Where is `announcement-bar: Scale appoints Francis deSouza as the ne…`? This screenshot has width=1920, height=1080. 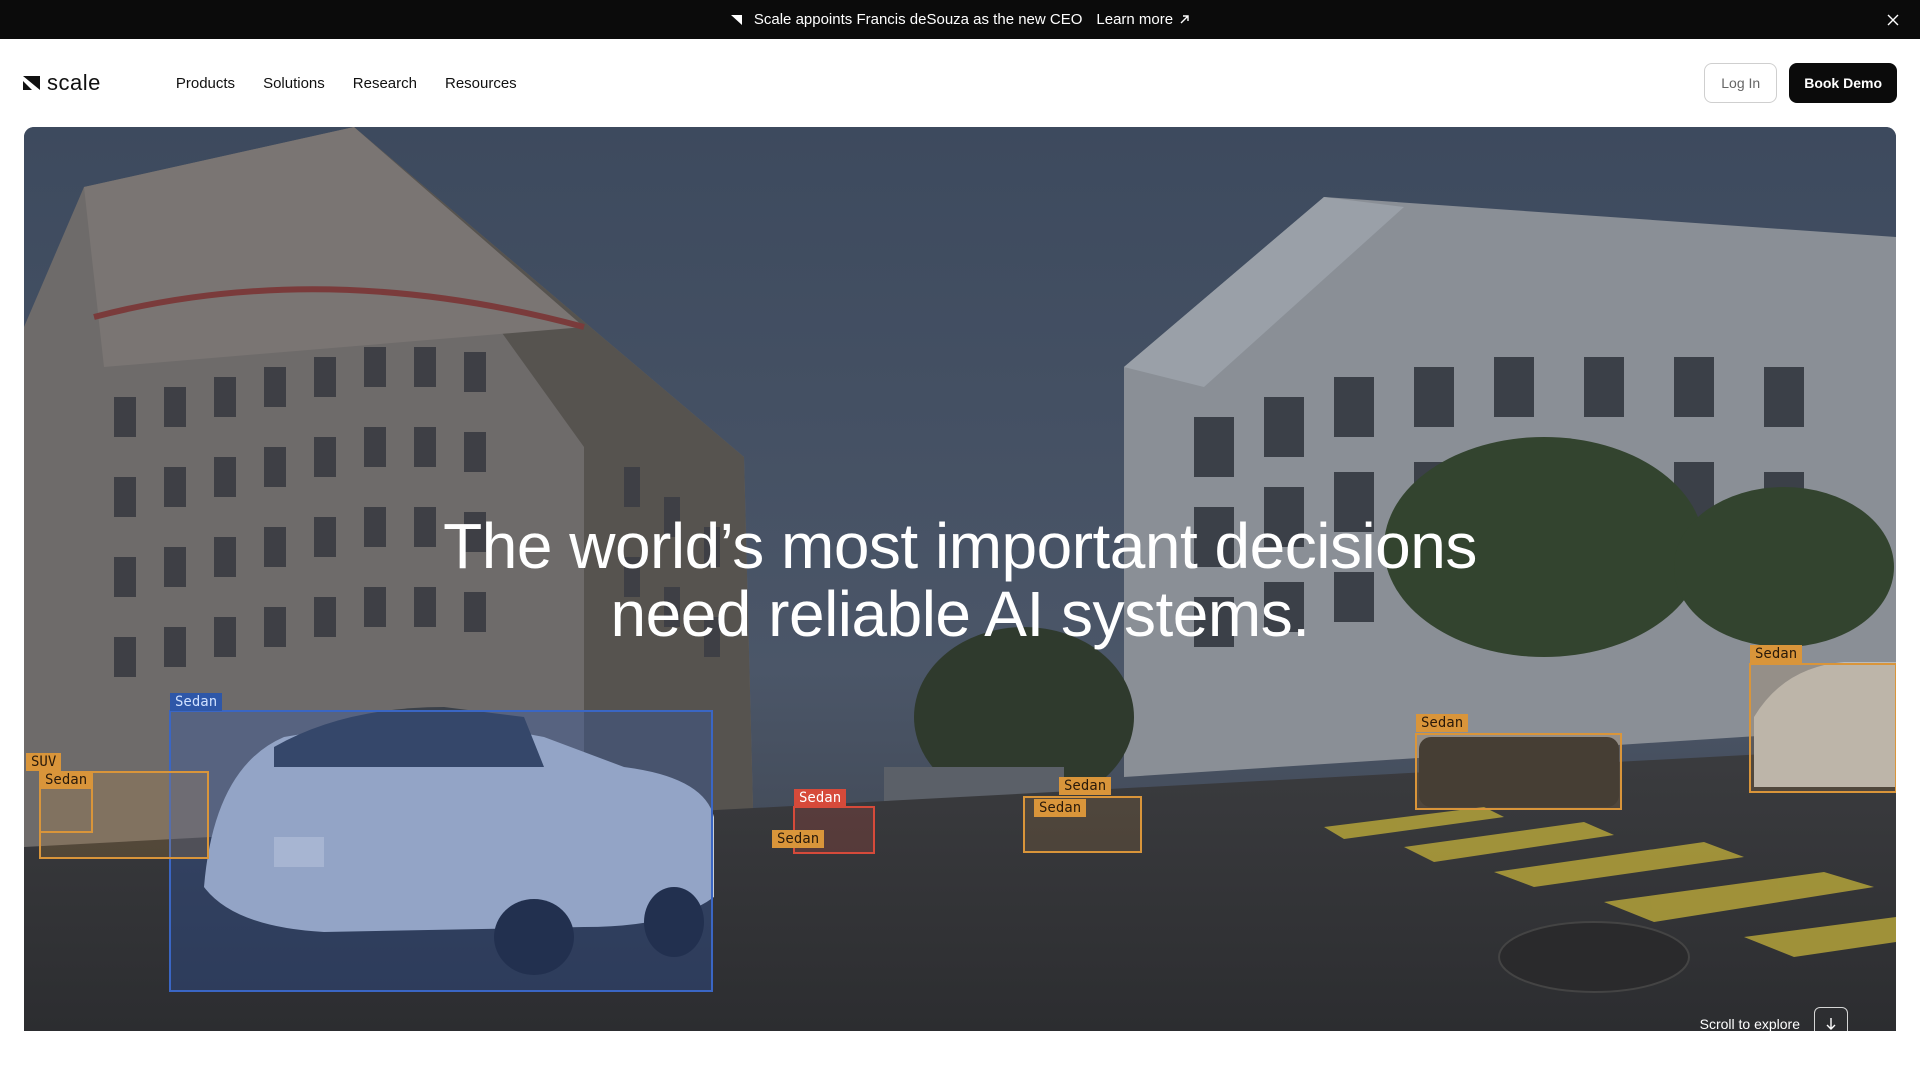
announcement-bar: Scale appoints Francis deSouza as the ne… is located at coordinates (960, 19).